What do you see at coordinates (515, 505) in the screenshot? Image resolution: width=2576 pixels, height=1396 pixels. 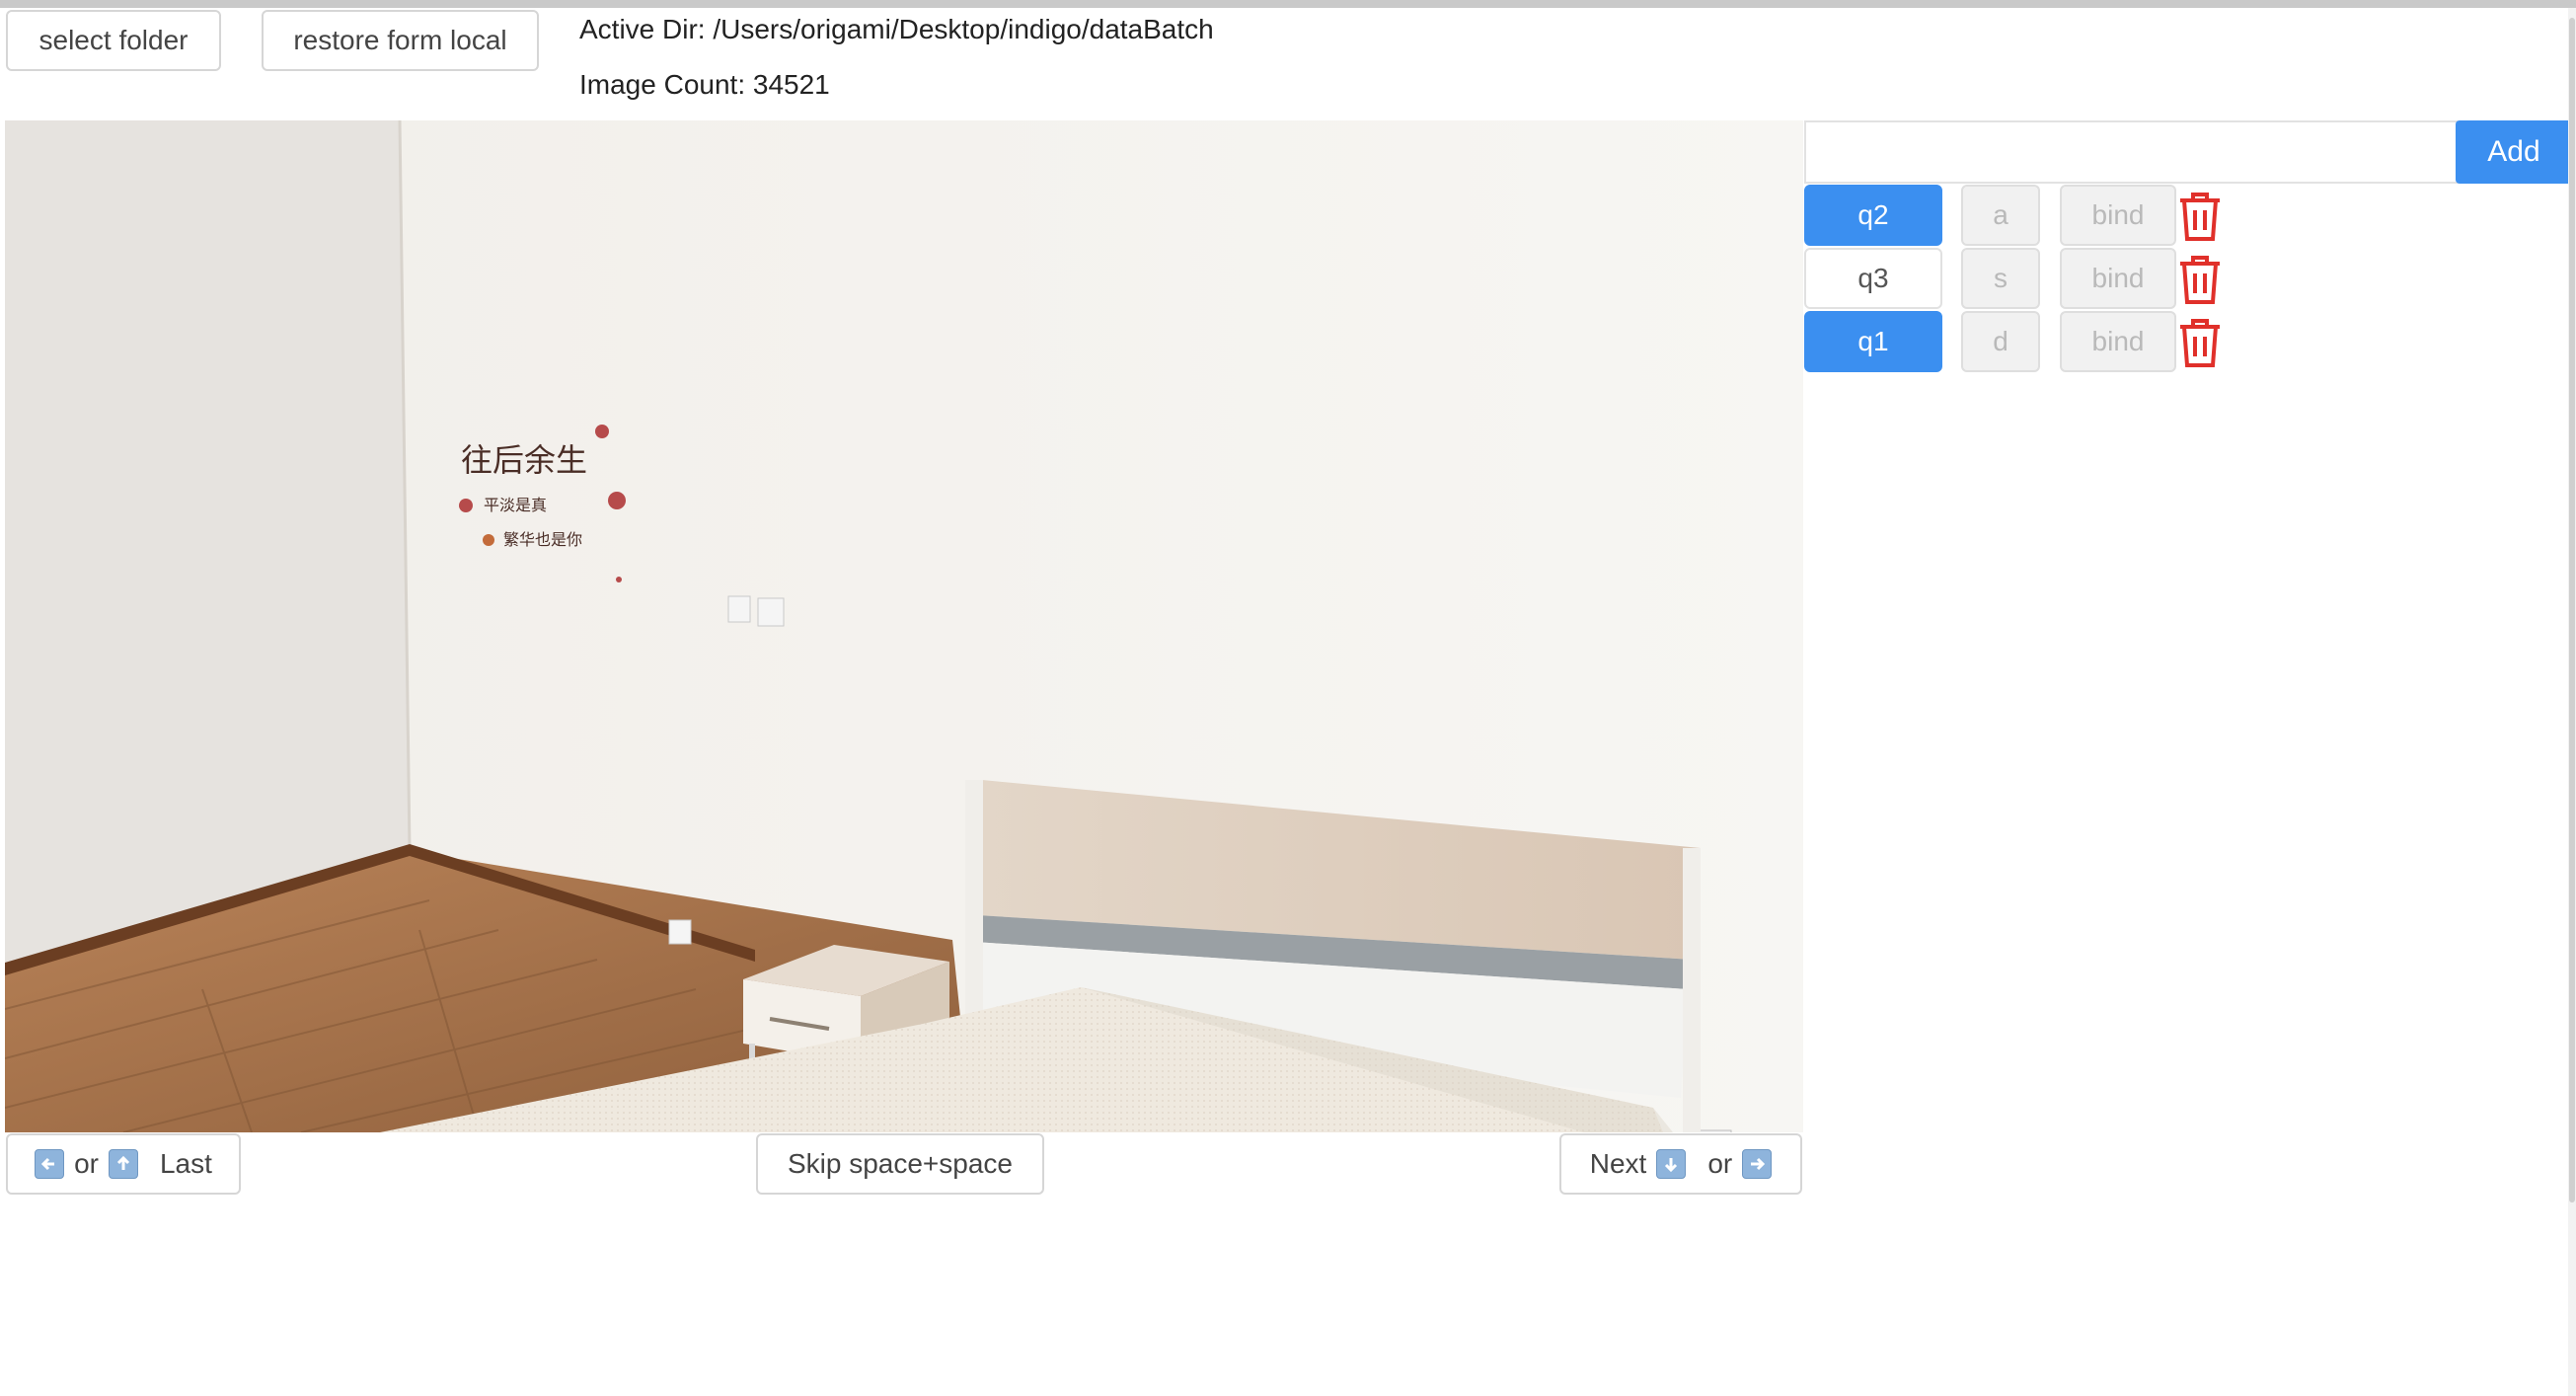 I see `svg-text: 平淡是真` at bounding box center [515, 505].